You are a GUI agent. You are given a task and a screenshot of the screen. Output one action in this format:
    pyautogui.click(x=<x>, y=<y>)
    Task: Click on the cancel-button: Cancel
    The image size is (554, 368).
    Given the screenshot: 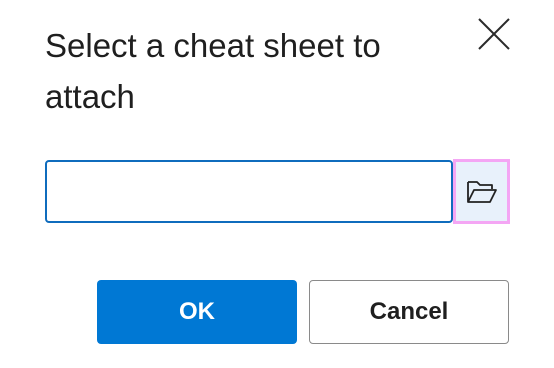 What is the action you would take?
    pyautogui.click(x=409, y=312)
    